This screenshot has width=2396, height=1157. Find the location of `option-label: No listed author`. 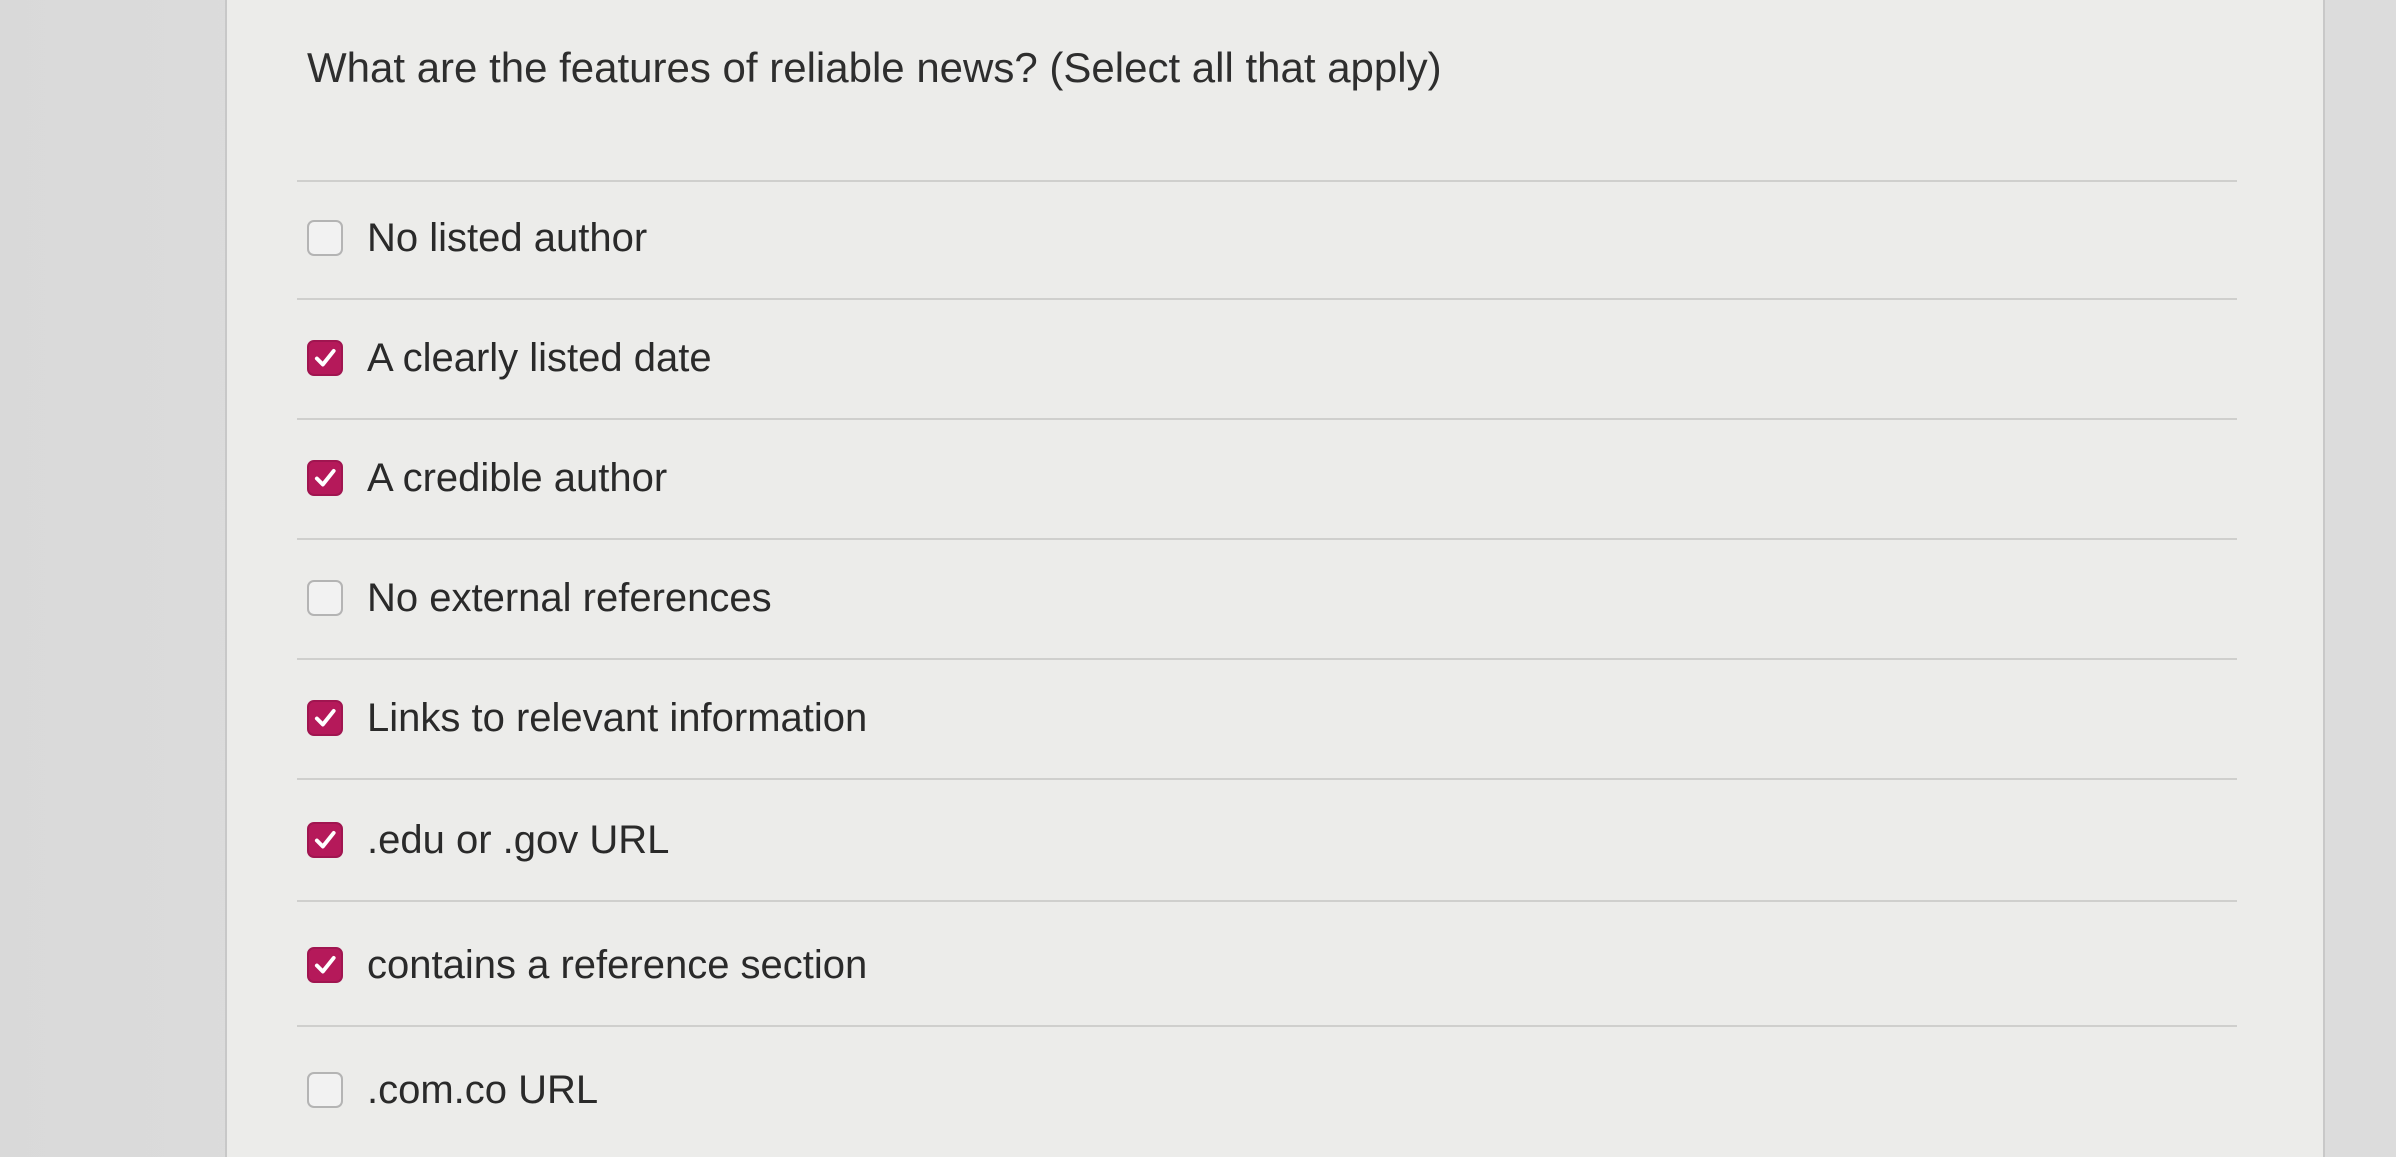

option-label: No listed author is located at coordinates (507, 237).